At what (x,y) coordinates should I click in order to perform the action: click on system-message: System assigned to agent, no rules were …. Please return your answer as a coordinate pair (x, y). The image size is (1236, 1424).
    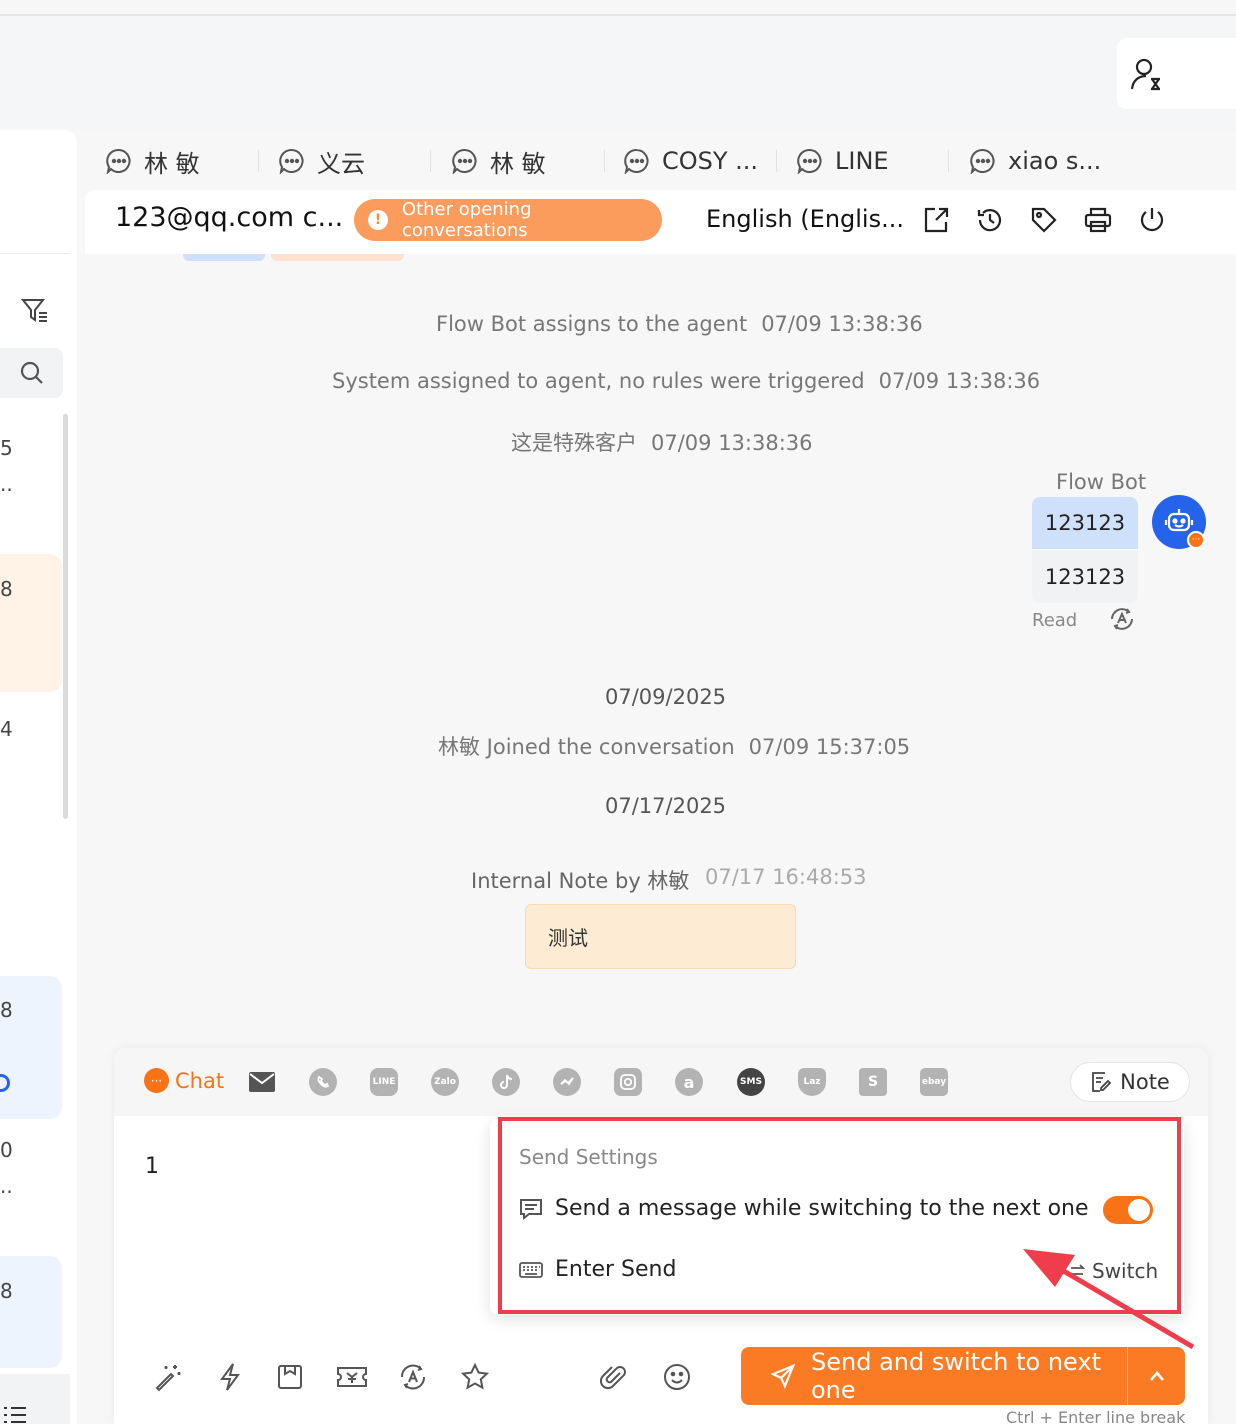
    Looking at the image, I should click on (686, 381).